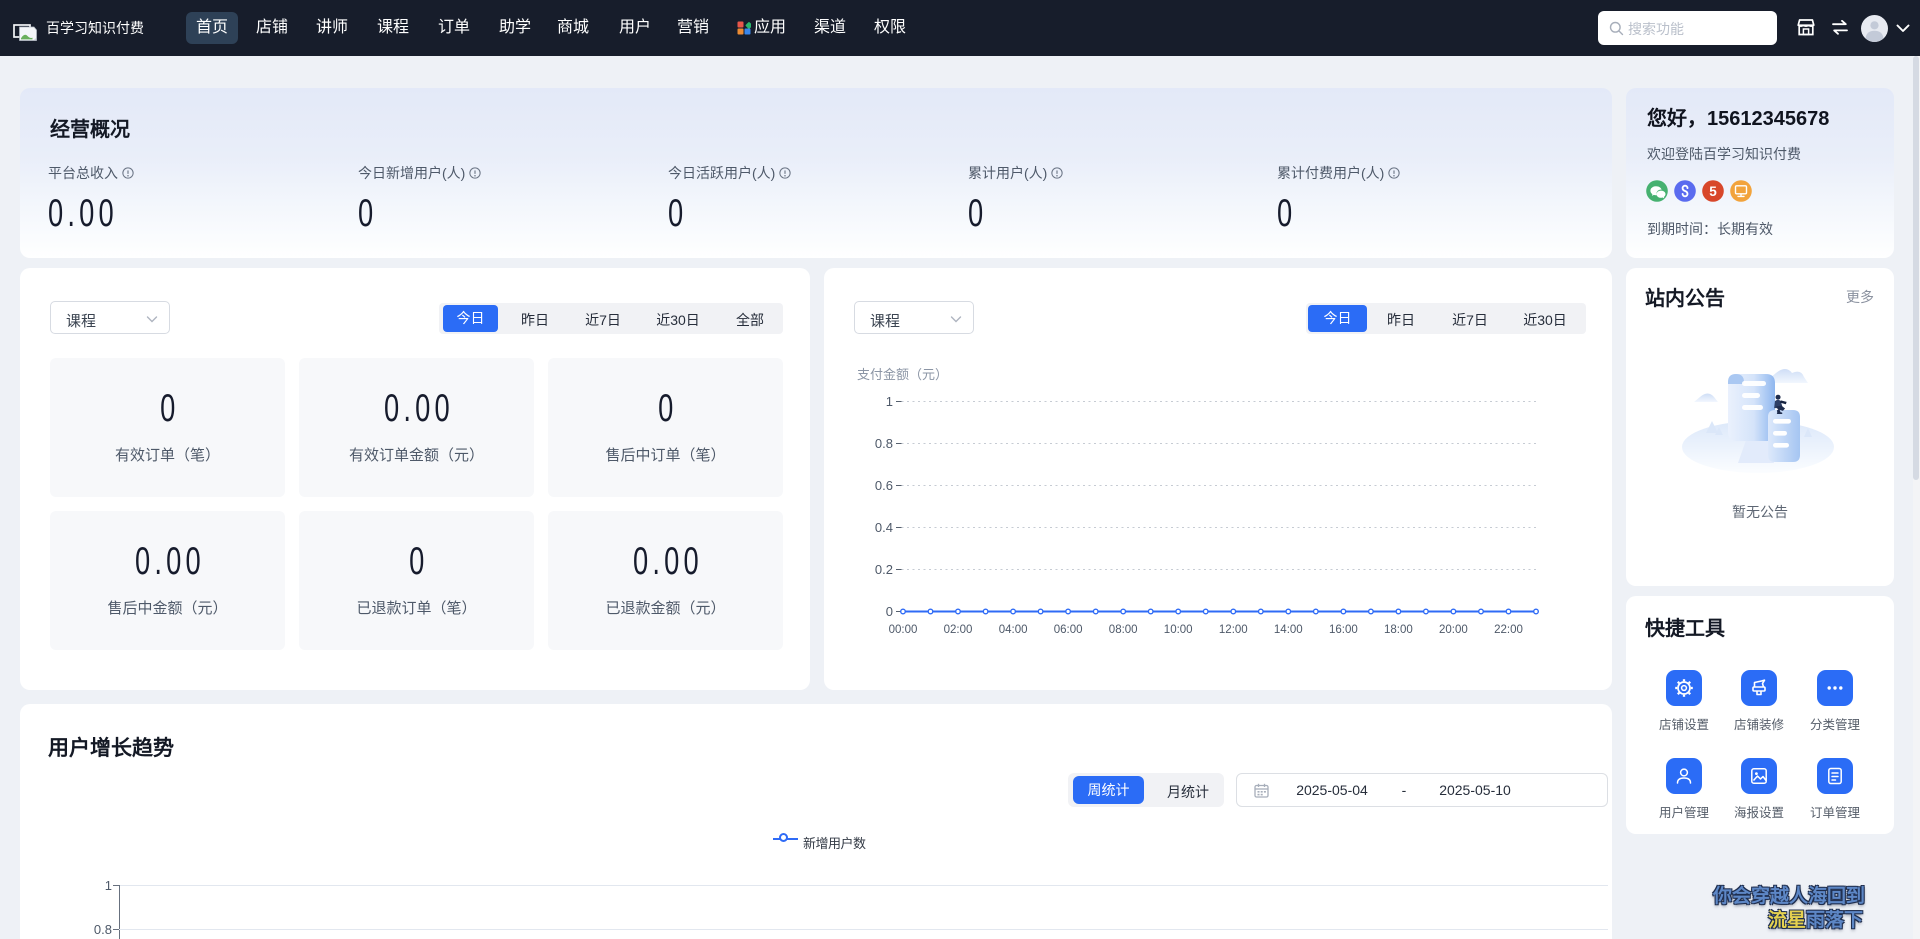  What do you see at coordinates (1233, 630) in the screenshot?
I see `svg-text: 12:00` at bounding box center [1233, 630].